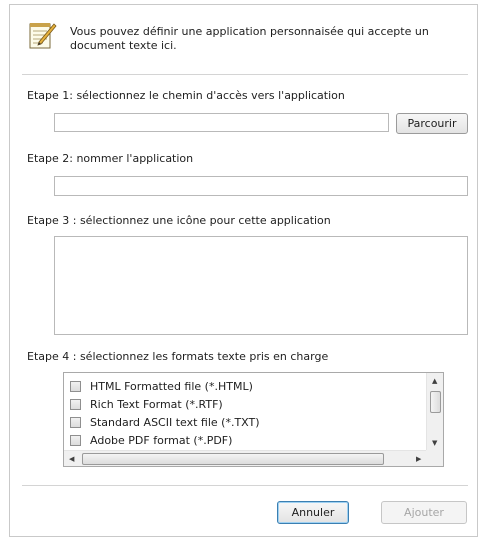 Image resolution: width=487 pixels, height=543 pixels. Describe the element at coordinates (434, 458) in the screenshot. I see `scrollbar-corner` at that location.